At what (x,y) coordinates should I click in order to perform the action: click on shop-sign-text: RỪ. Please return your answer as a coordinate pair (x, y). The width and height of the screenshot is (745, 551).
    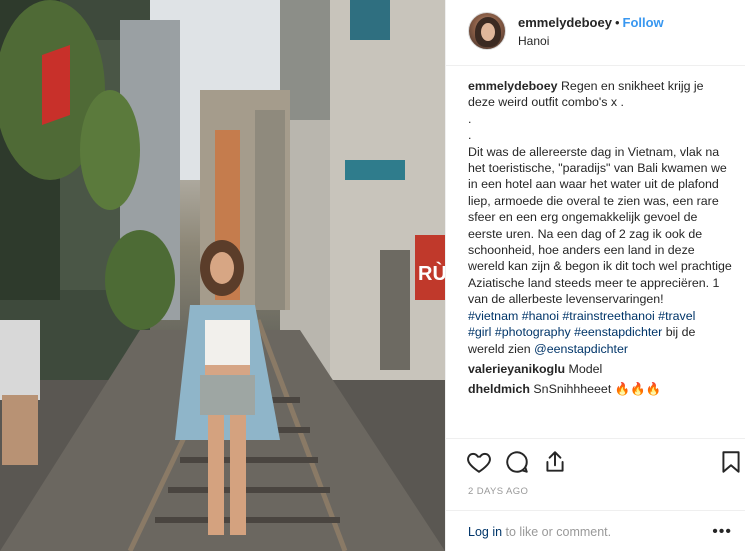
    Looking at the image, I should click on (431, 273).